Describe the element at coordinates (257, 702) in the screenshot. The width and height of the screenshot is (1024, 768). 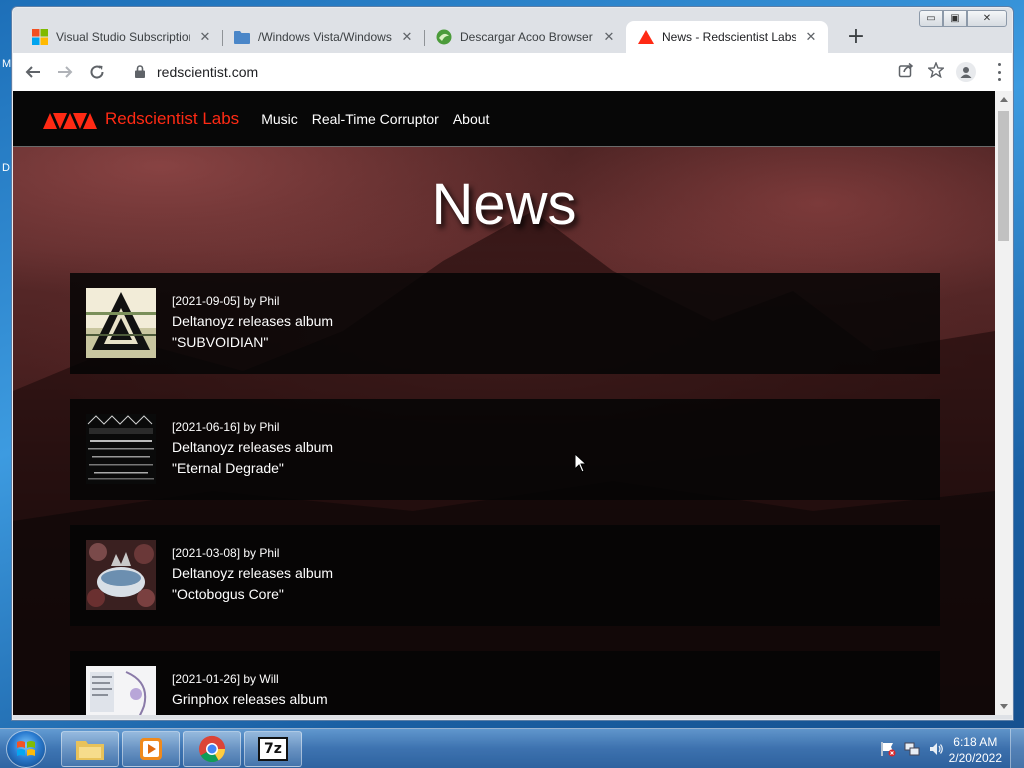
I see `news-title: Grinphox releases album "Segfault"` at that location.